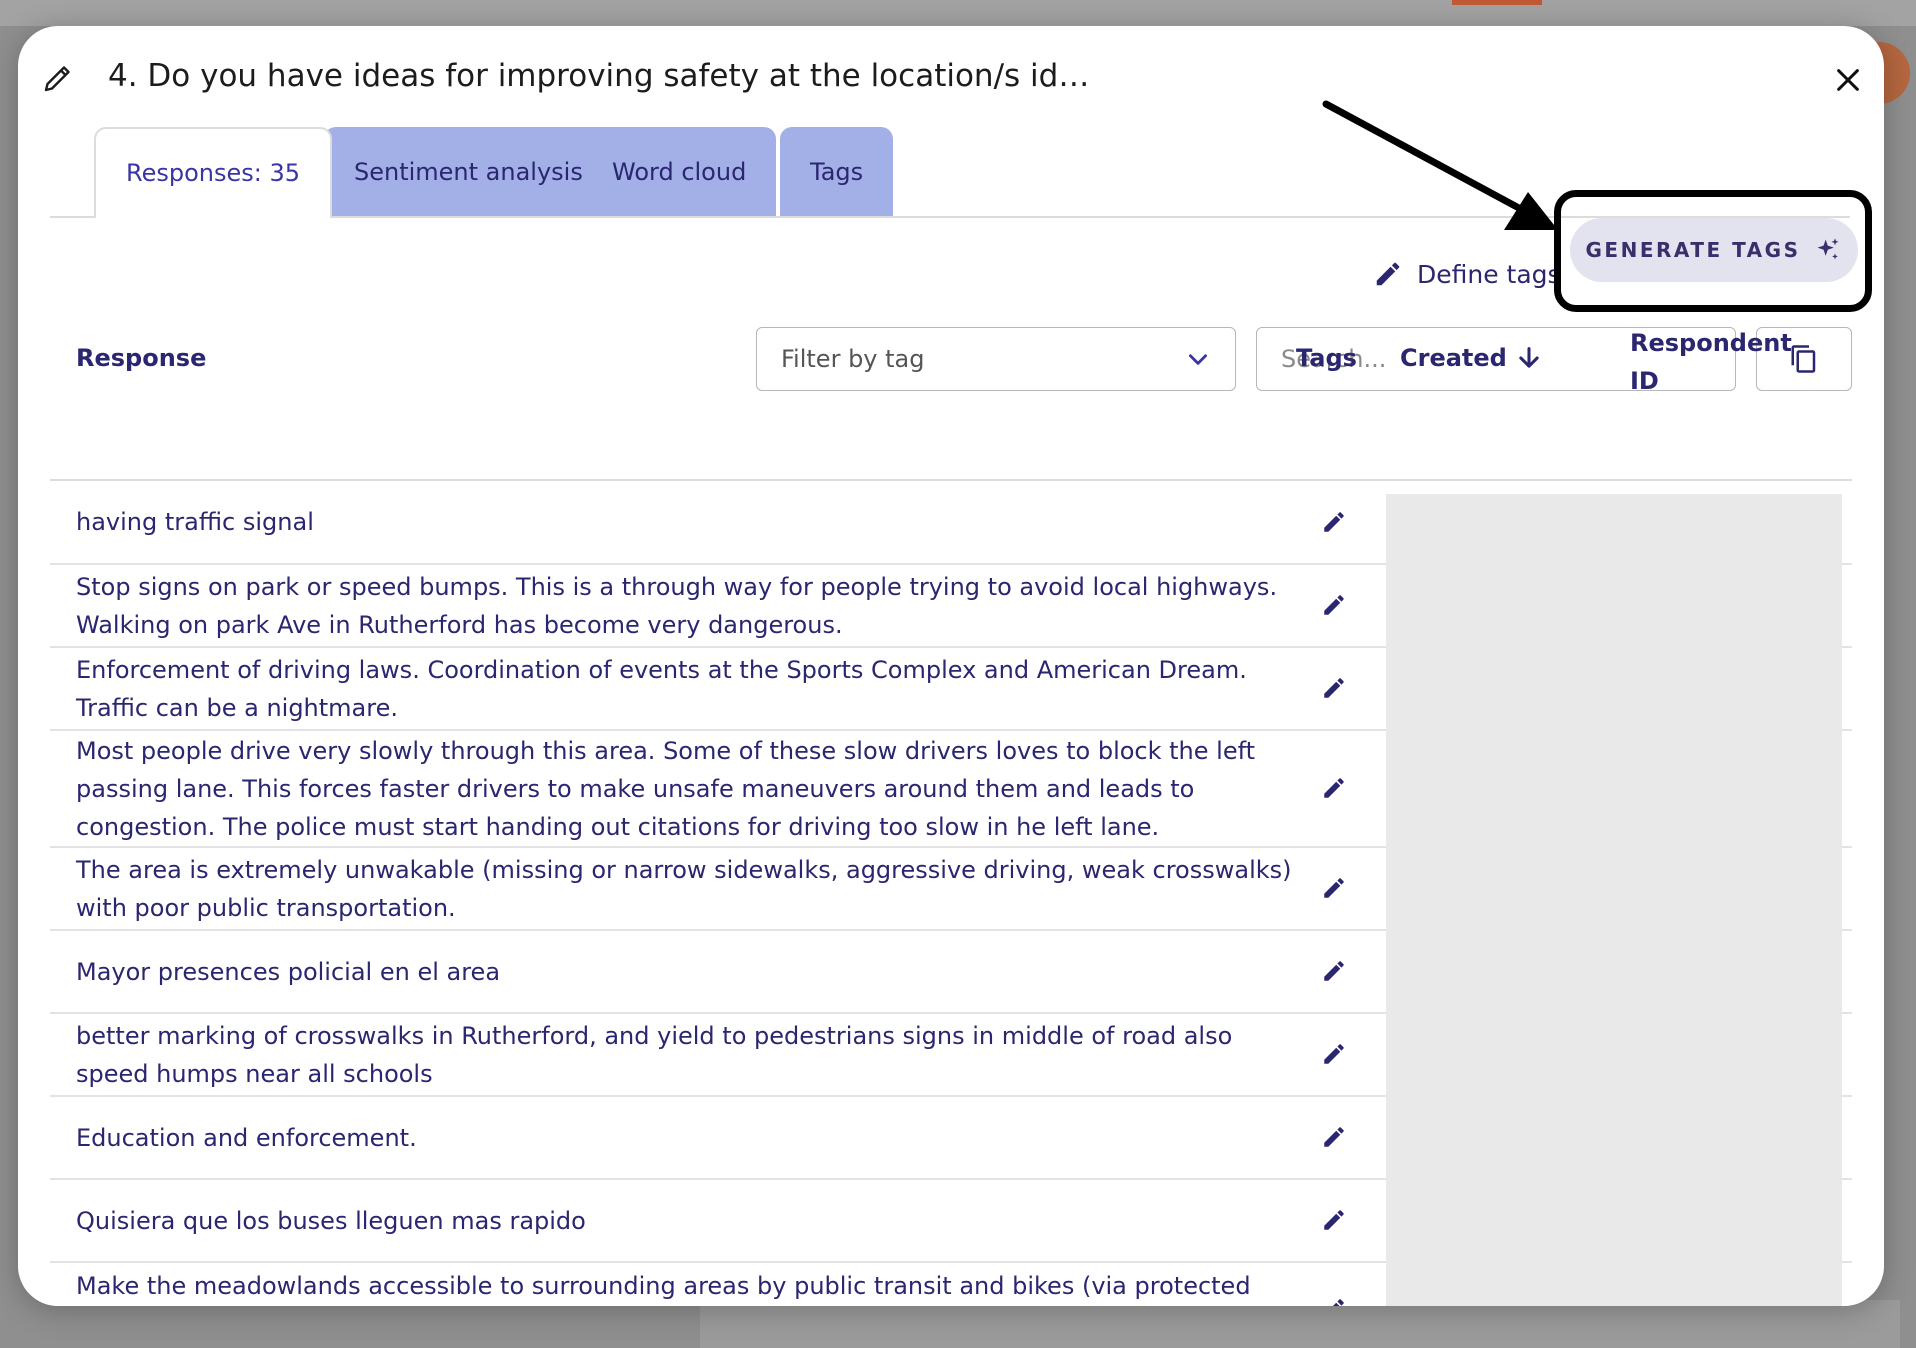 This screenshot has height=1348, width=1916. I want to click on column-header-created: Created, so click(1471, 358).